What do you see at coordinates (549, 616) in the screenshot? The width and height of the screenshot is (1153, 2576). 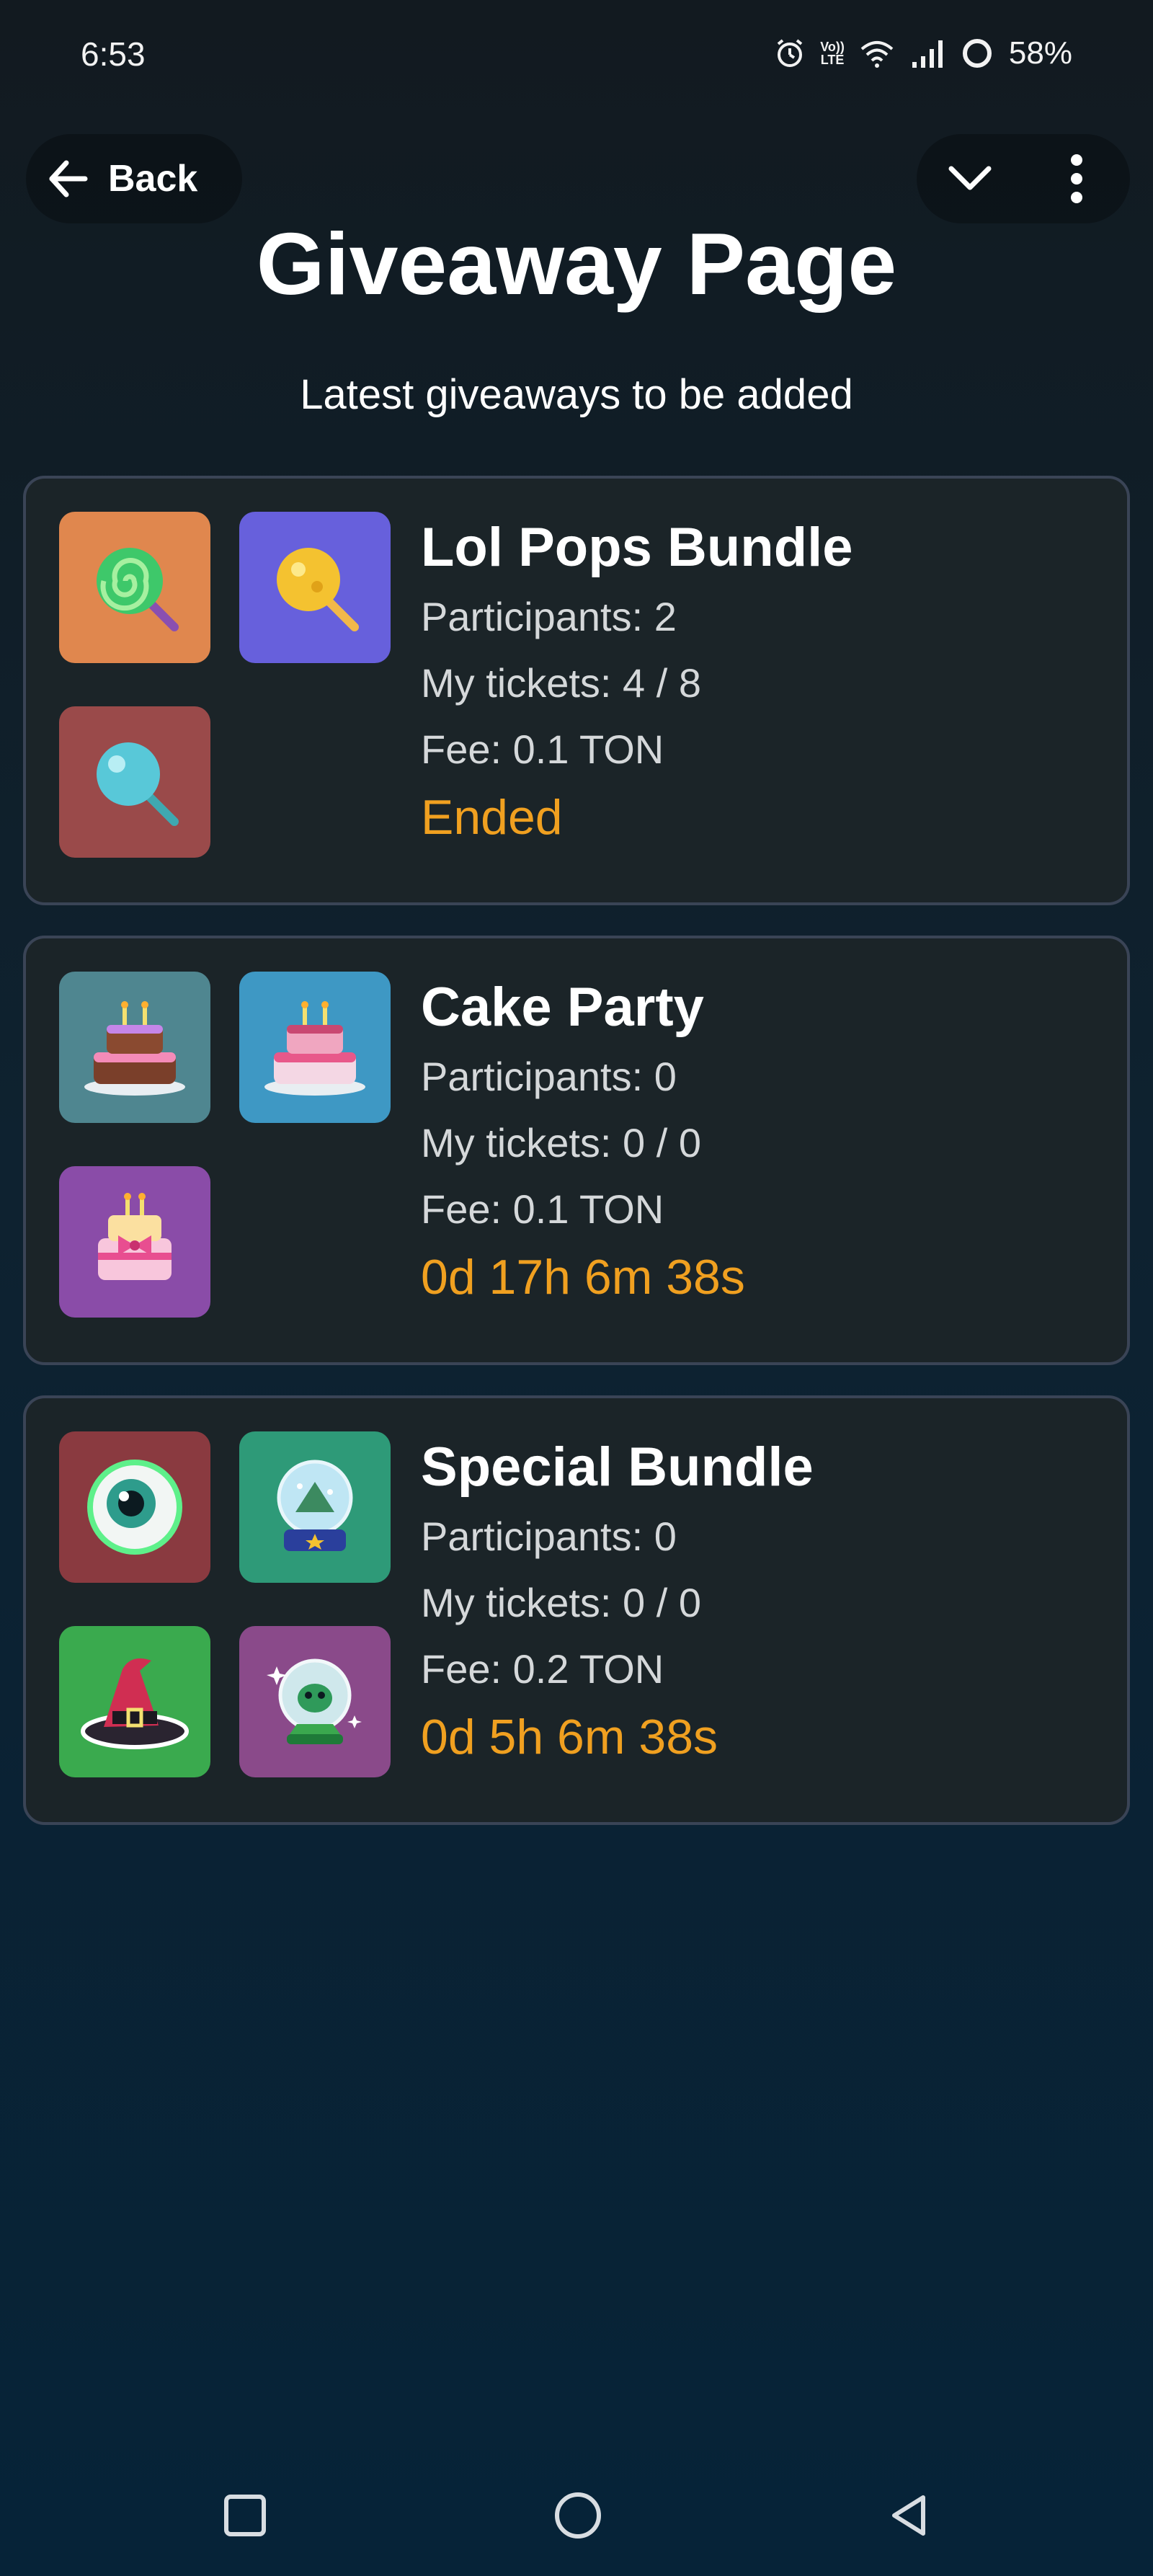 I see `participants-count: Participants: 2` at bounding box center [549, 616].